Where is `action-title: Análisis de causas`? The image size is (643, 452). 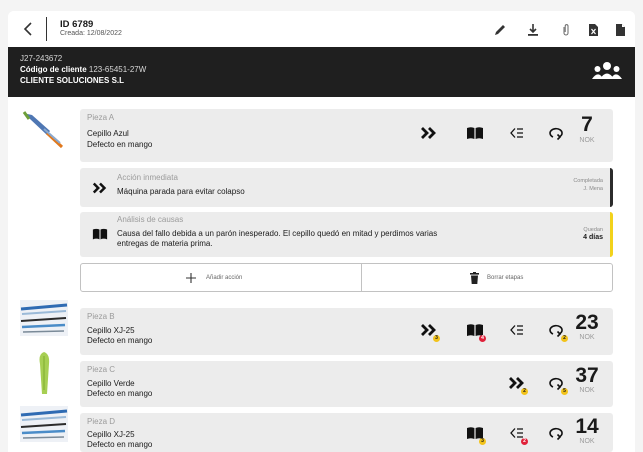
action-title: Análisis de causas is located at coordinates (150, 219).